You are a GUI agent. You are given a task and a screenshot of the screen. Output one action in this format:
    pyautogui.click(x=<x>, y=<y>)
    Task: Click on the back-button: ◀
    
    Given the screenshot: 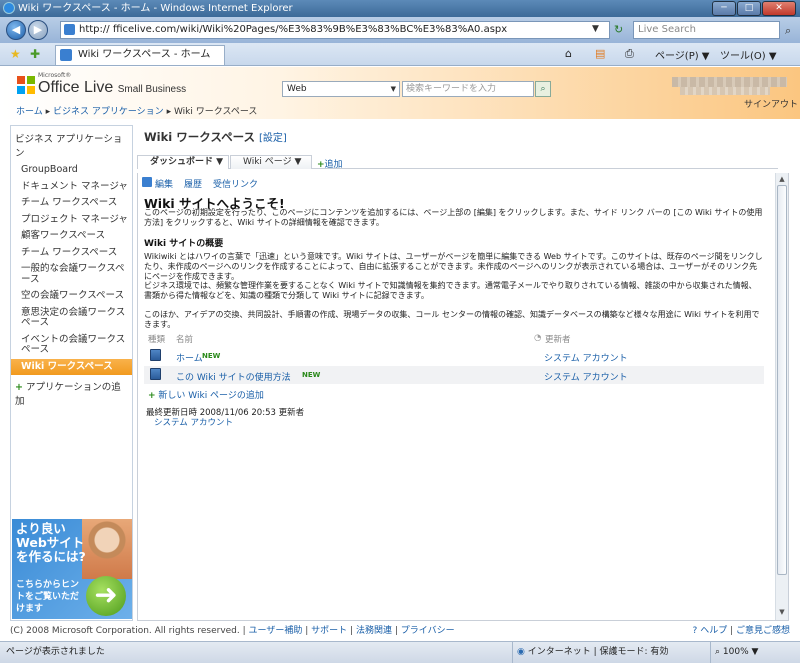 What is the action you would take?
    pyautogui.click(x=16, y=30)
    